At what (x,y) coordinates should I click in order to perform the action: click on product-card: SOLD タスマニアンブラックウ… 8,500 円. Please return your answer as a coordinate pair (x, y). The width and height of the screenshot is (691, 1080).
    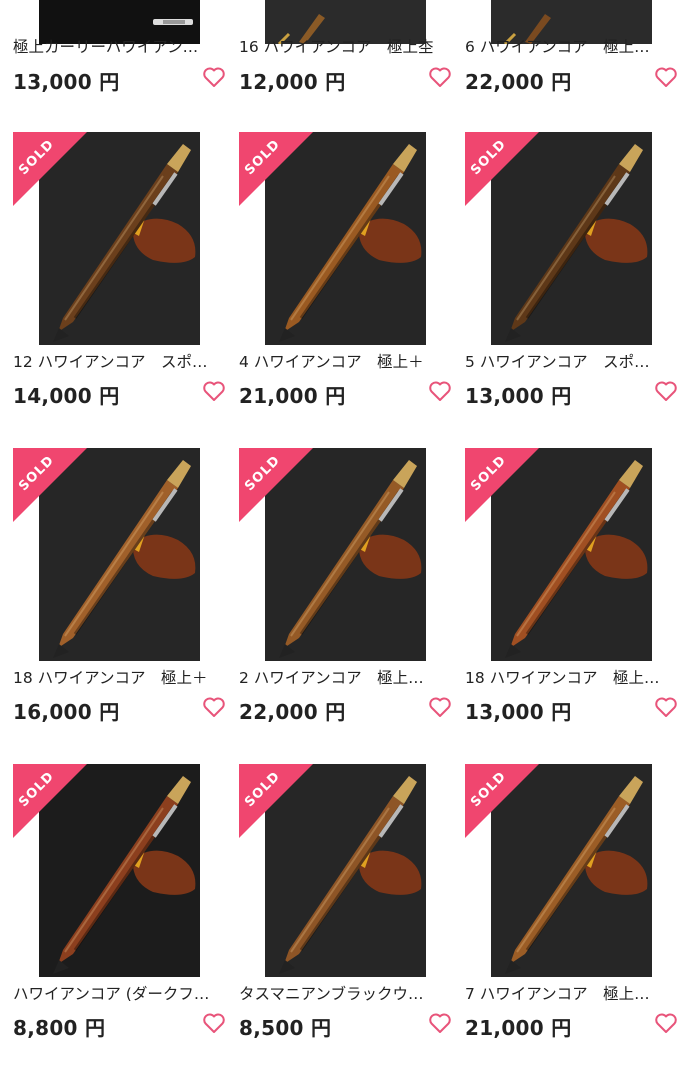
    Looking at the image, I should click on (345, 902).